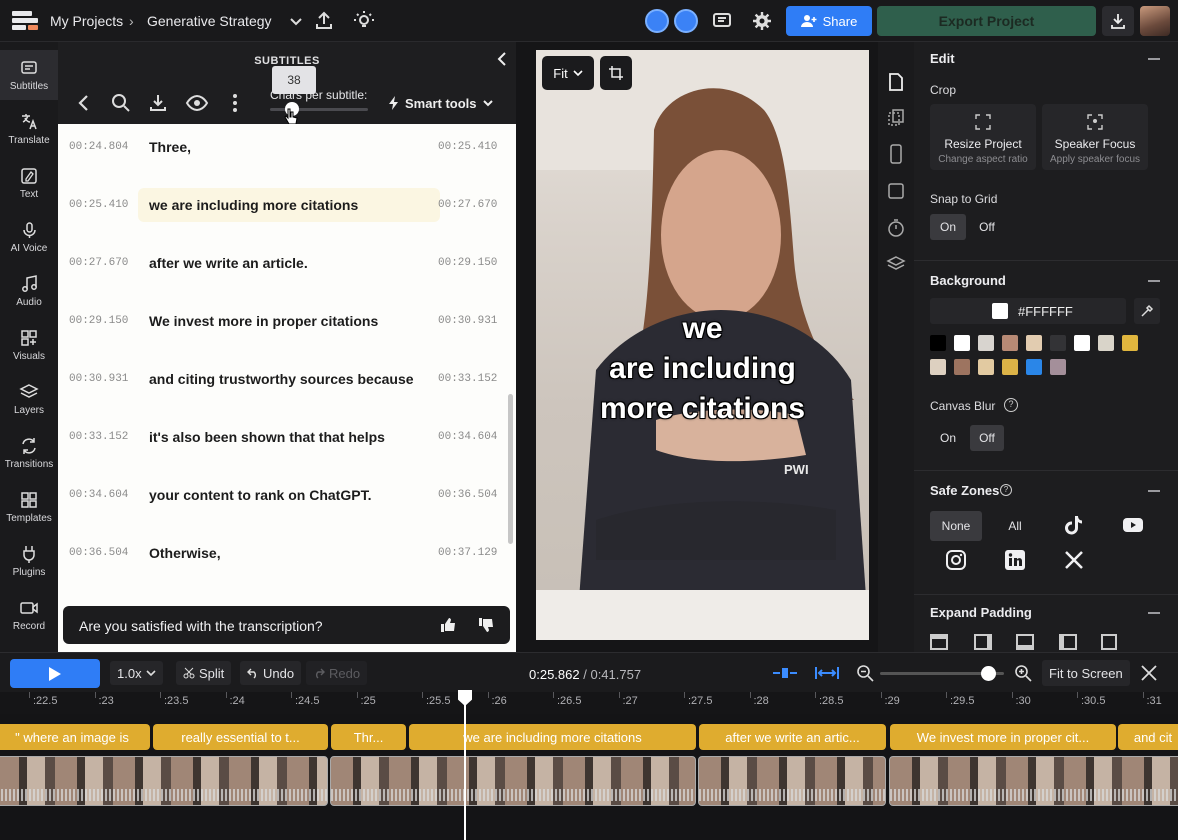 The image size is (1178, 840). I want to click on rail-item-ai-voice: AI Voice, so click(29, 237).